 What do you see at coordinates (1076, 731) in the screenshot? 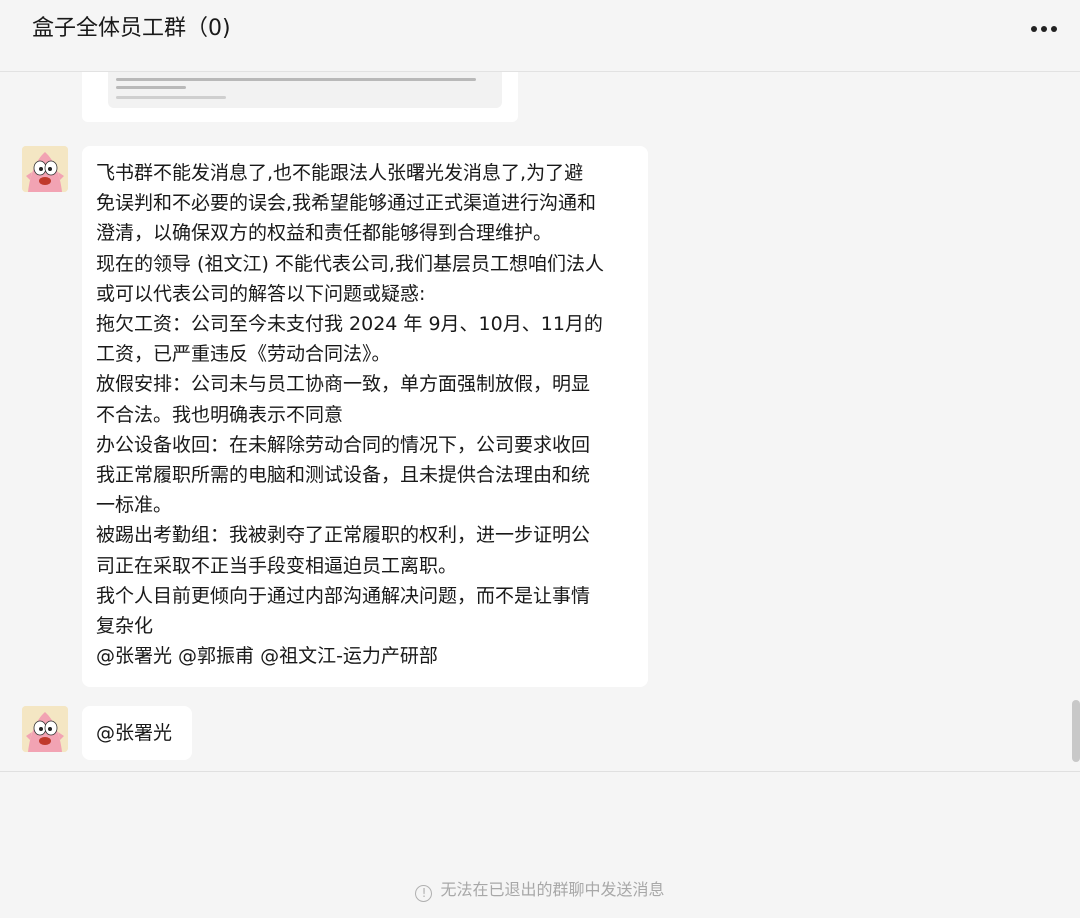
I see `scrollbar-thumb` at bounding box center [1076, 731].